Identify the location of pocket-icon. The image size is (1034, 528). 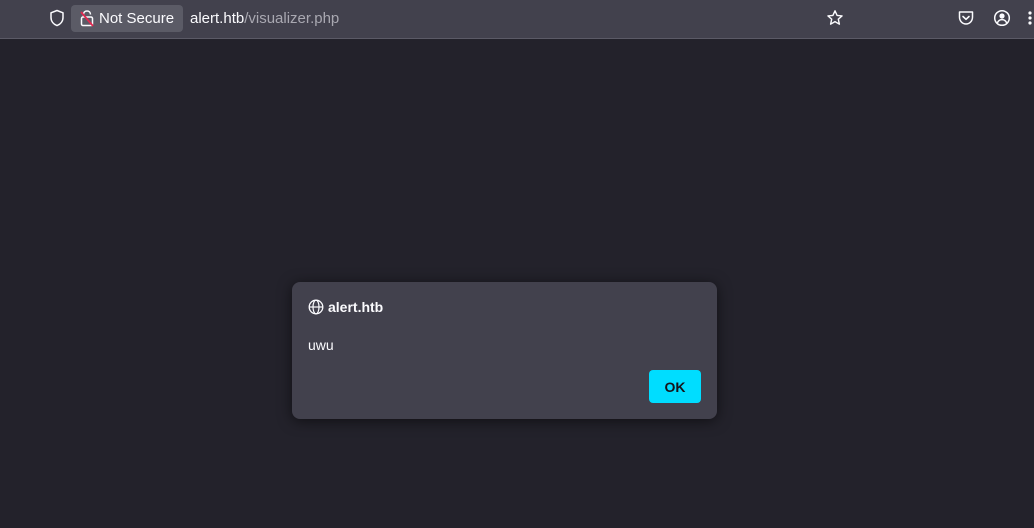
(966, 18).